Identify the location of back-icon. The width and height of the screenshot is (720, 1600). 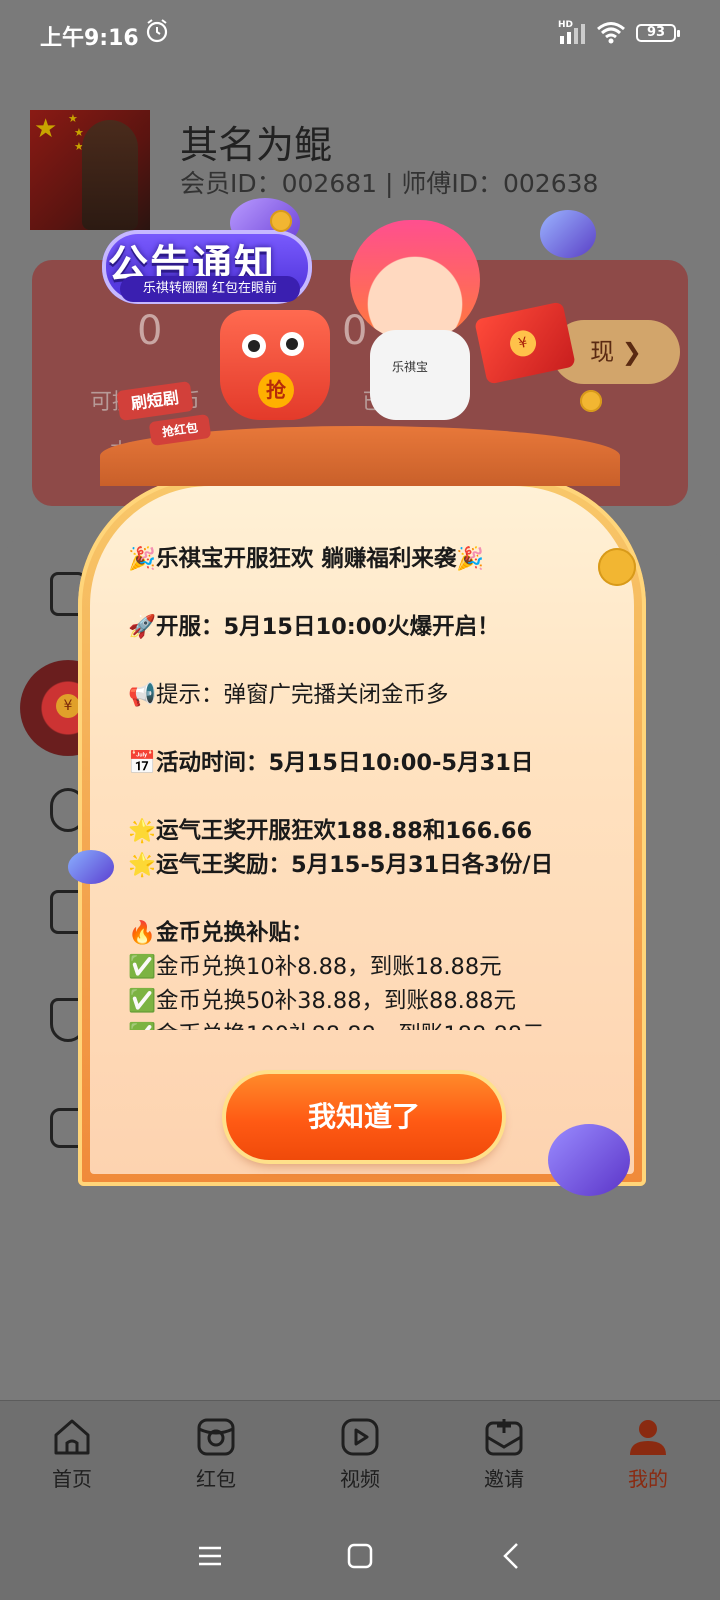
(512, 1556).